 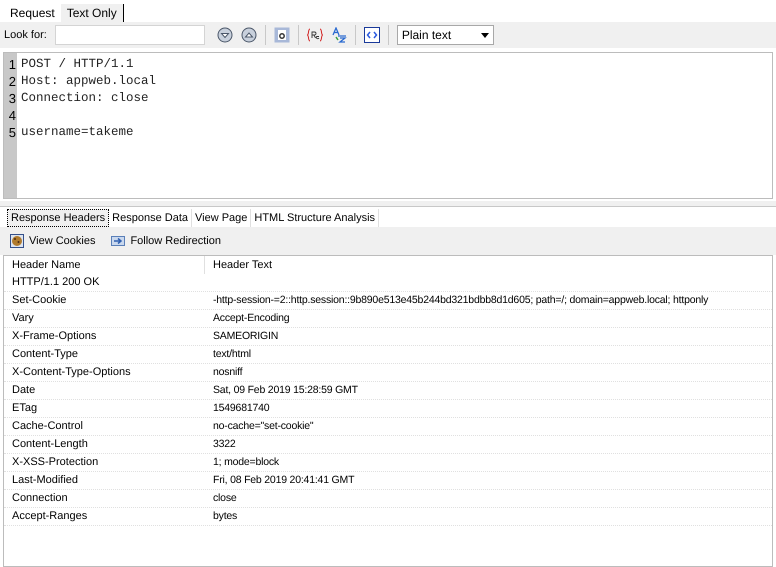 I want to click on tab: Response Headers, so click(x=58, y=218).